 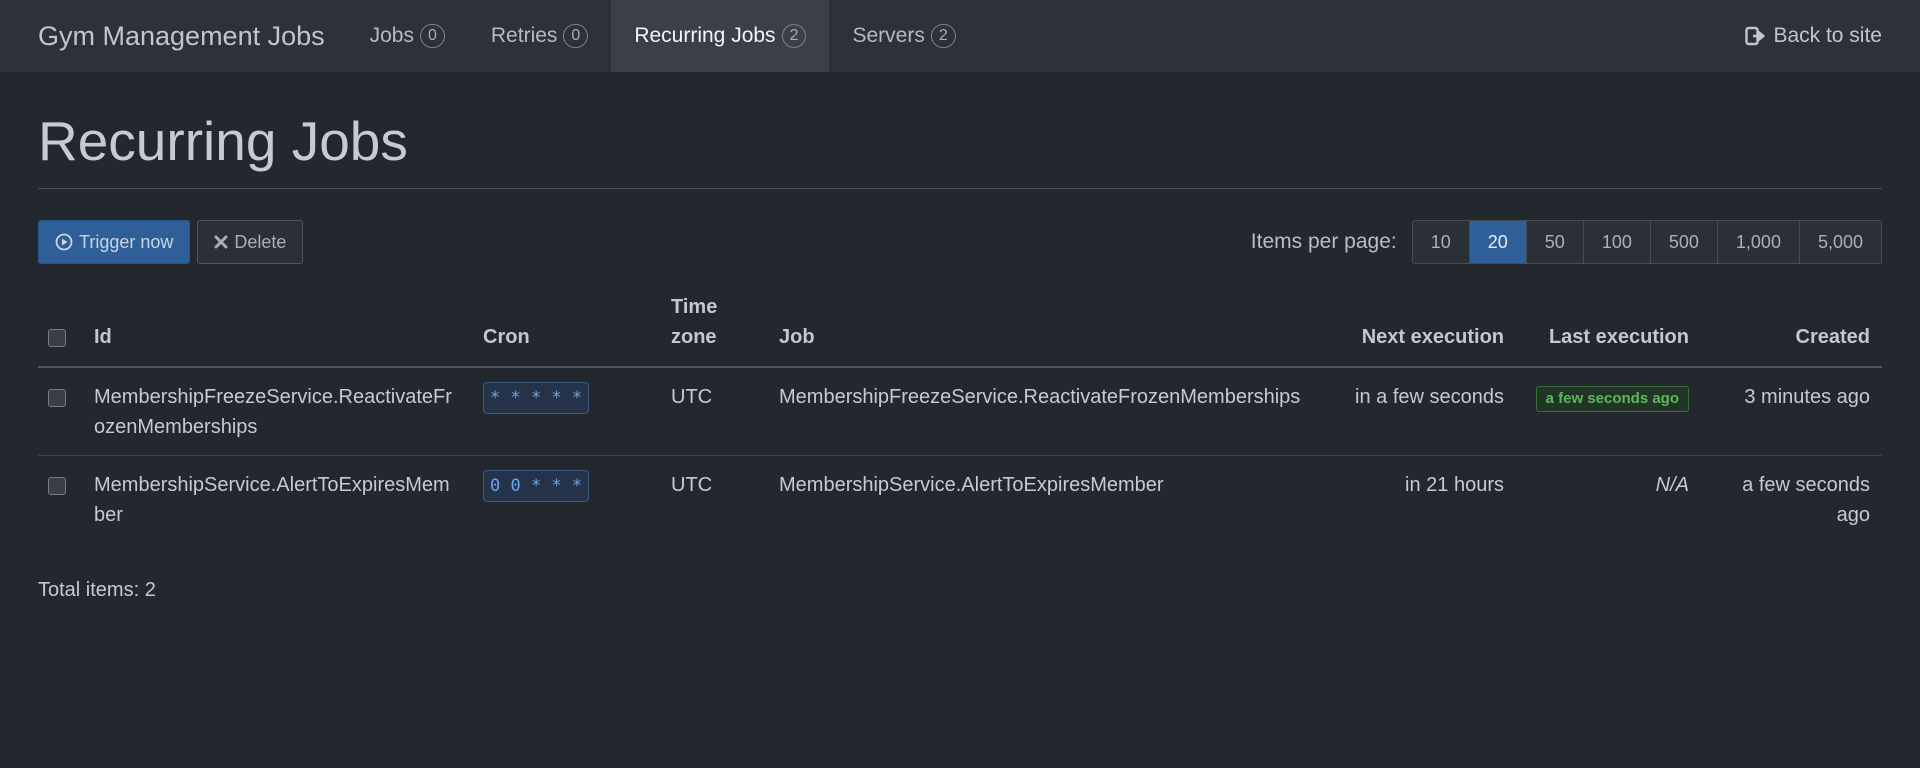 I want to click on last-execution-badge: a few seconds ago, so click(x=1612, y=399).